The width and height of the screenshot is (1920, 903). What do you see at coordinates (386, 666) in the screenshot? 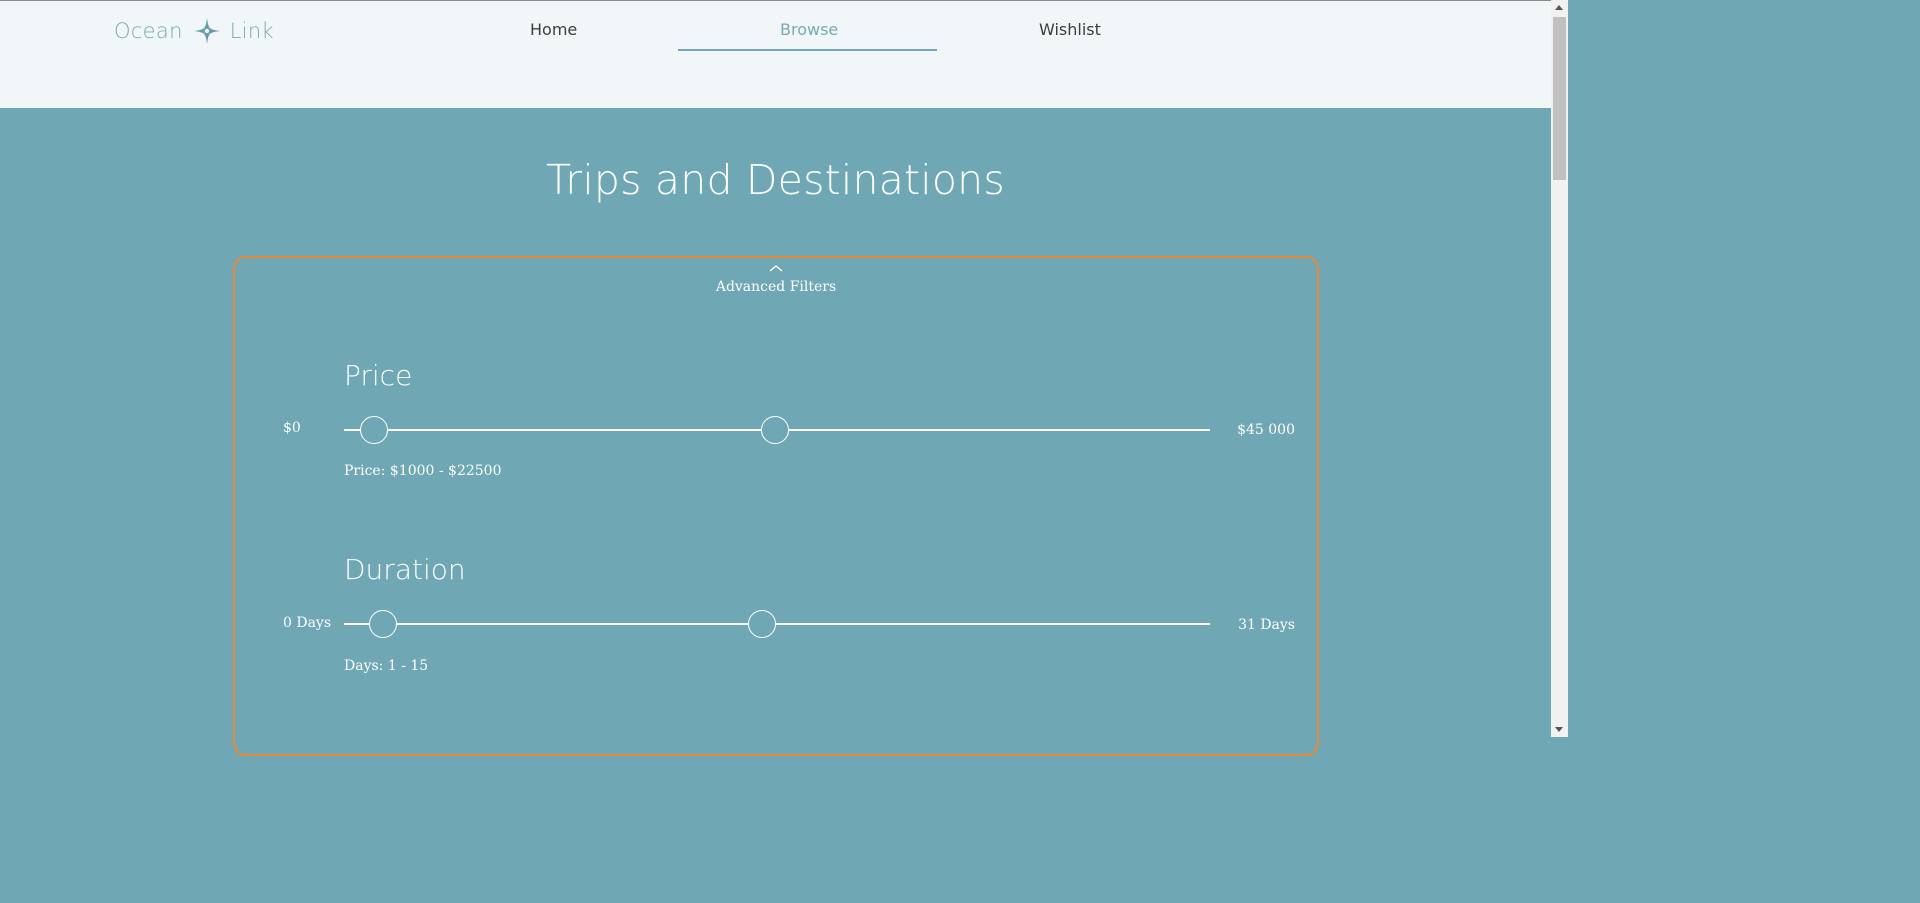
I see `duration-summary: Days: 1 - 15` at bounding box center [386, 666].